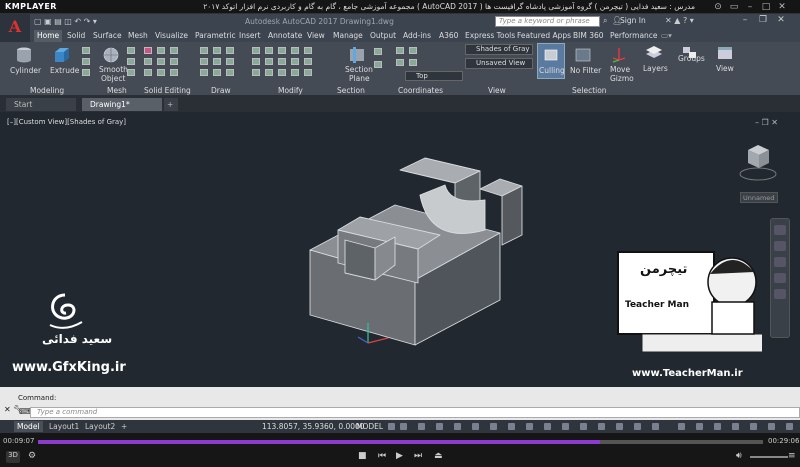 This screenshot has height=467, width=800. What do you see at coordinates (148, 50) in the screenshot?
I see `union-icon` at bounding box center [148, 50].